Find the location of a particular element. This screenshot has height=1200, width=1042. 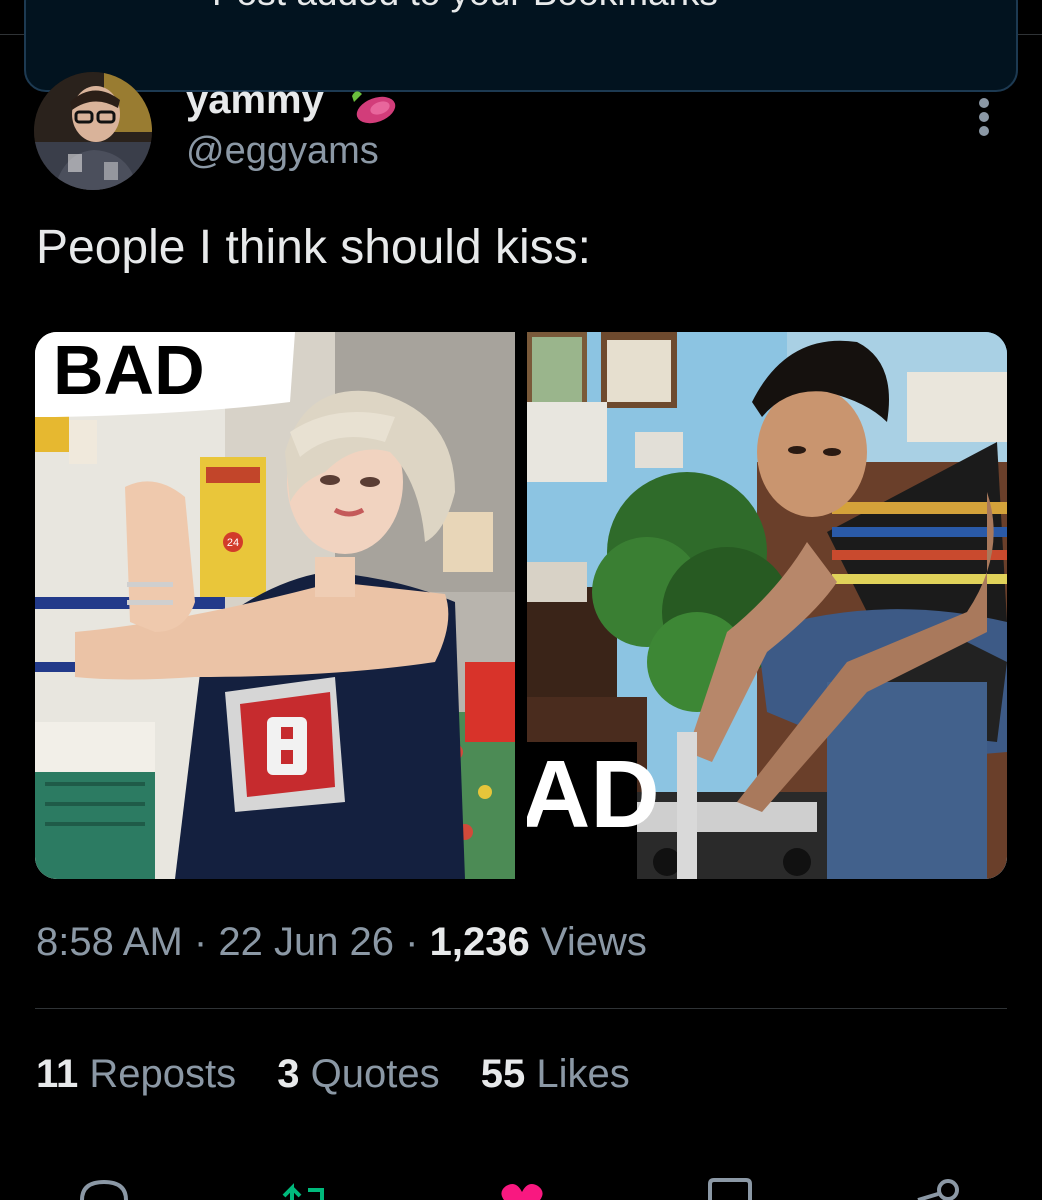

tweet-text: People I think should kiss: is located at coordinates (313, 247).